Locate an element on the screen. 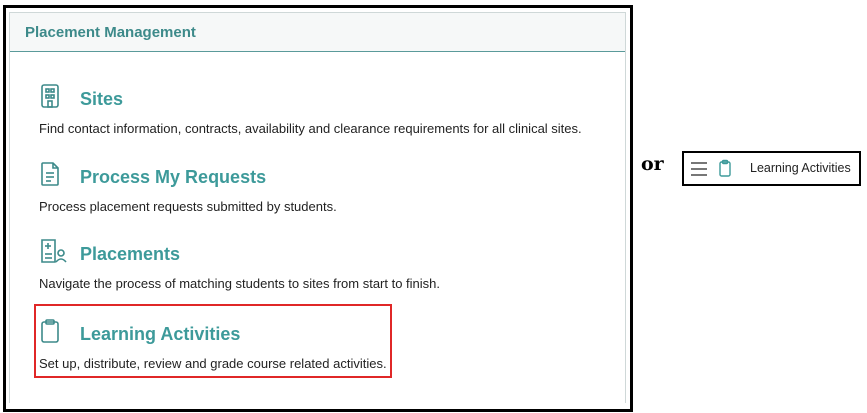 This screenshot has height=413, width=867. document-icon is located at coordinates (50, 174).